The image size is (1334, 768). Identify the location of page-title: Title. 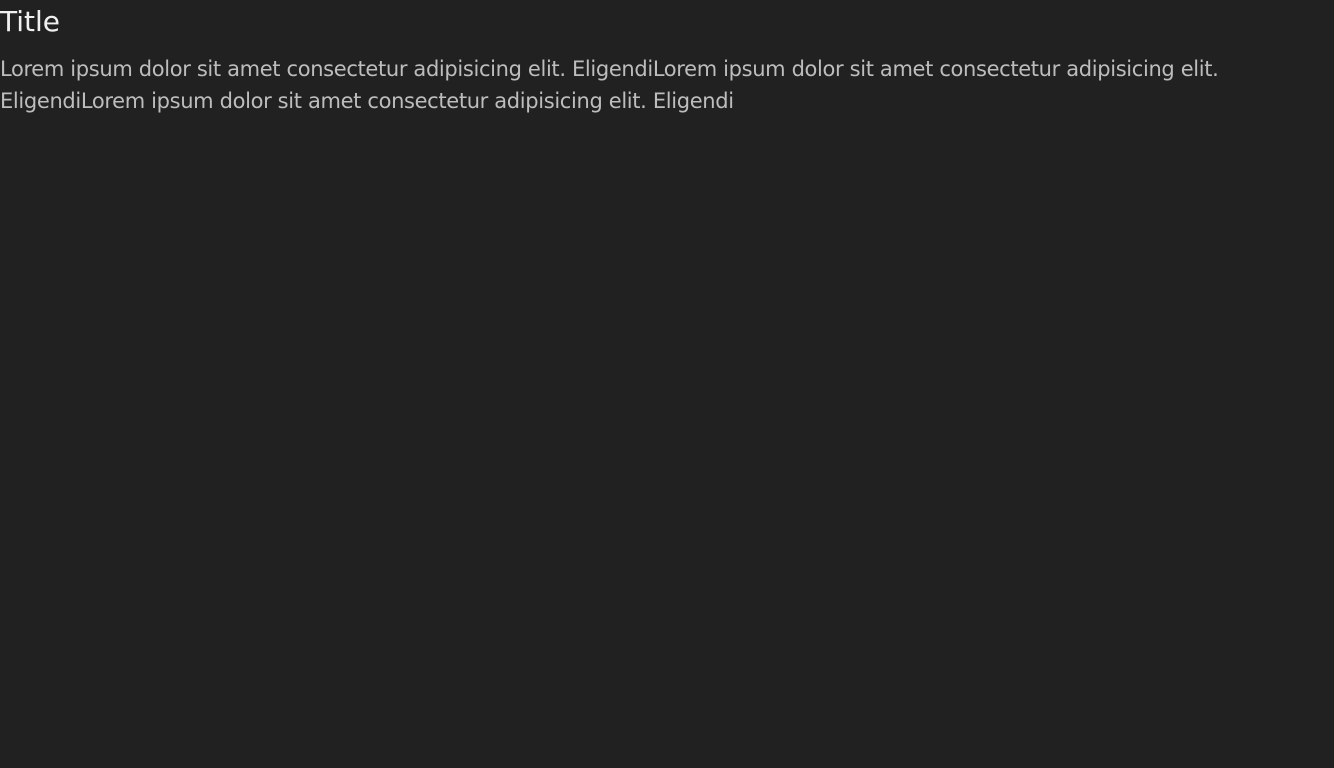
(30, 21).